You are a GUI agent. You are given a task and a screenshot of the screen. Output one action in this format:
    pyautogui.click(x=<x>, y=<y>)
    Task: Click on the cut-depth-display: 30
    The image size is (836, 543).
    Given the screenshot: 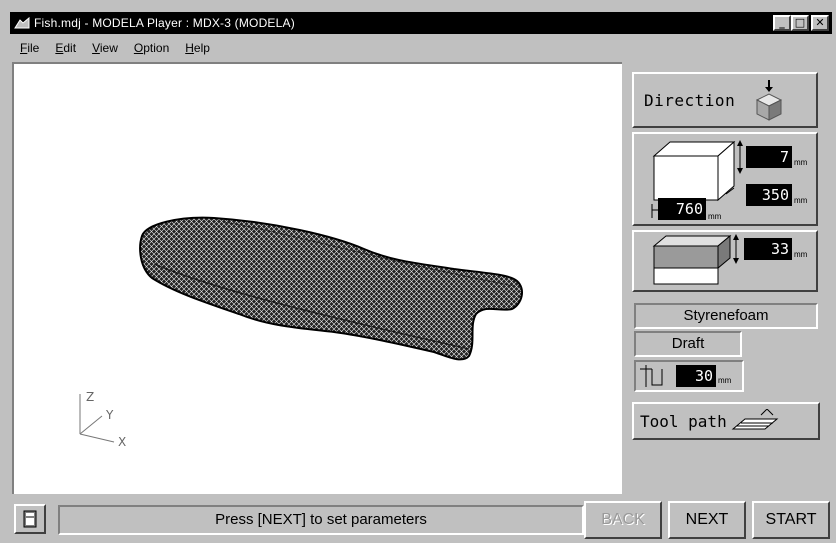 What is the action you would take?
    pyautogui.click(x=696, y=376)
    